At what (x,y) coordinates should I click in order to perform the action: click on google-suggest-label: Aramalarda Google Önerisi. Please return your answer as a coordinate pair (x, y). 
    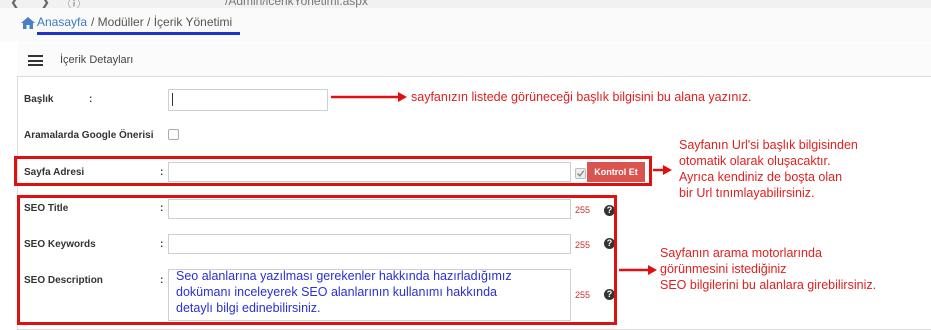
    Looking at the image, I should click on (89, 135).